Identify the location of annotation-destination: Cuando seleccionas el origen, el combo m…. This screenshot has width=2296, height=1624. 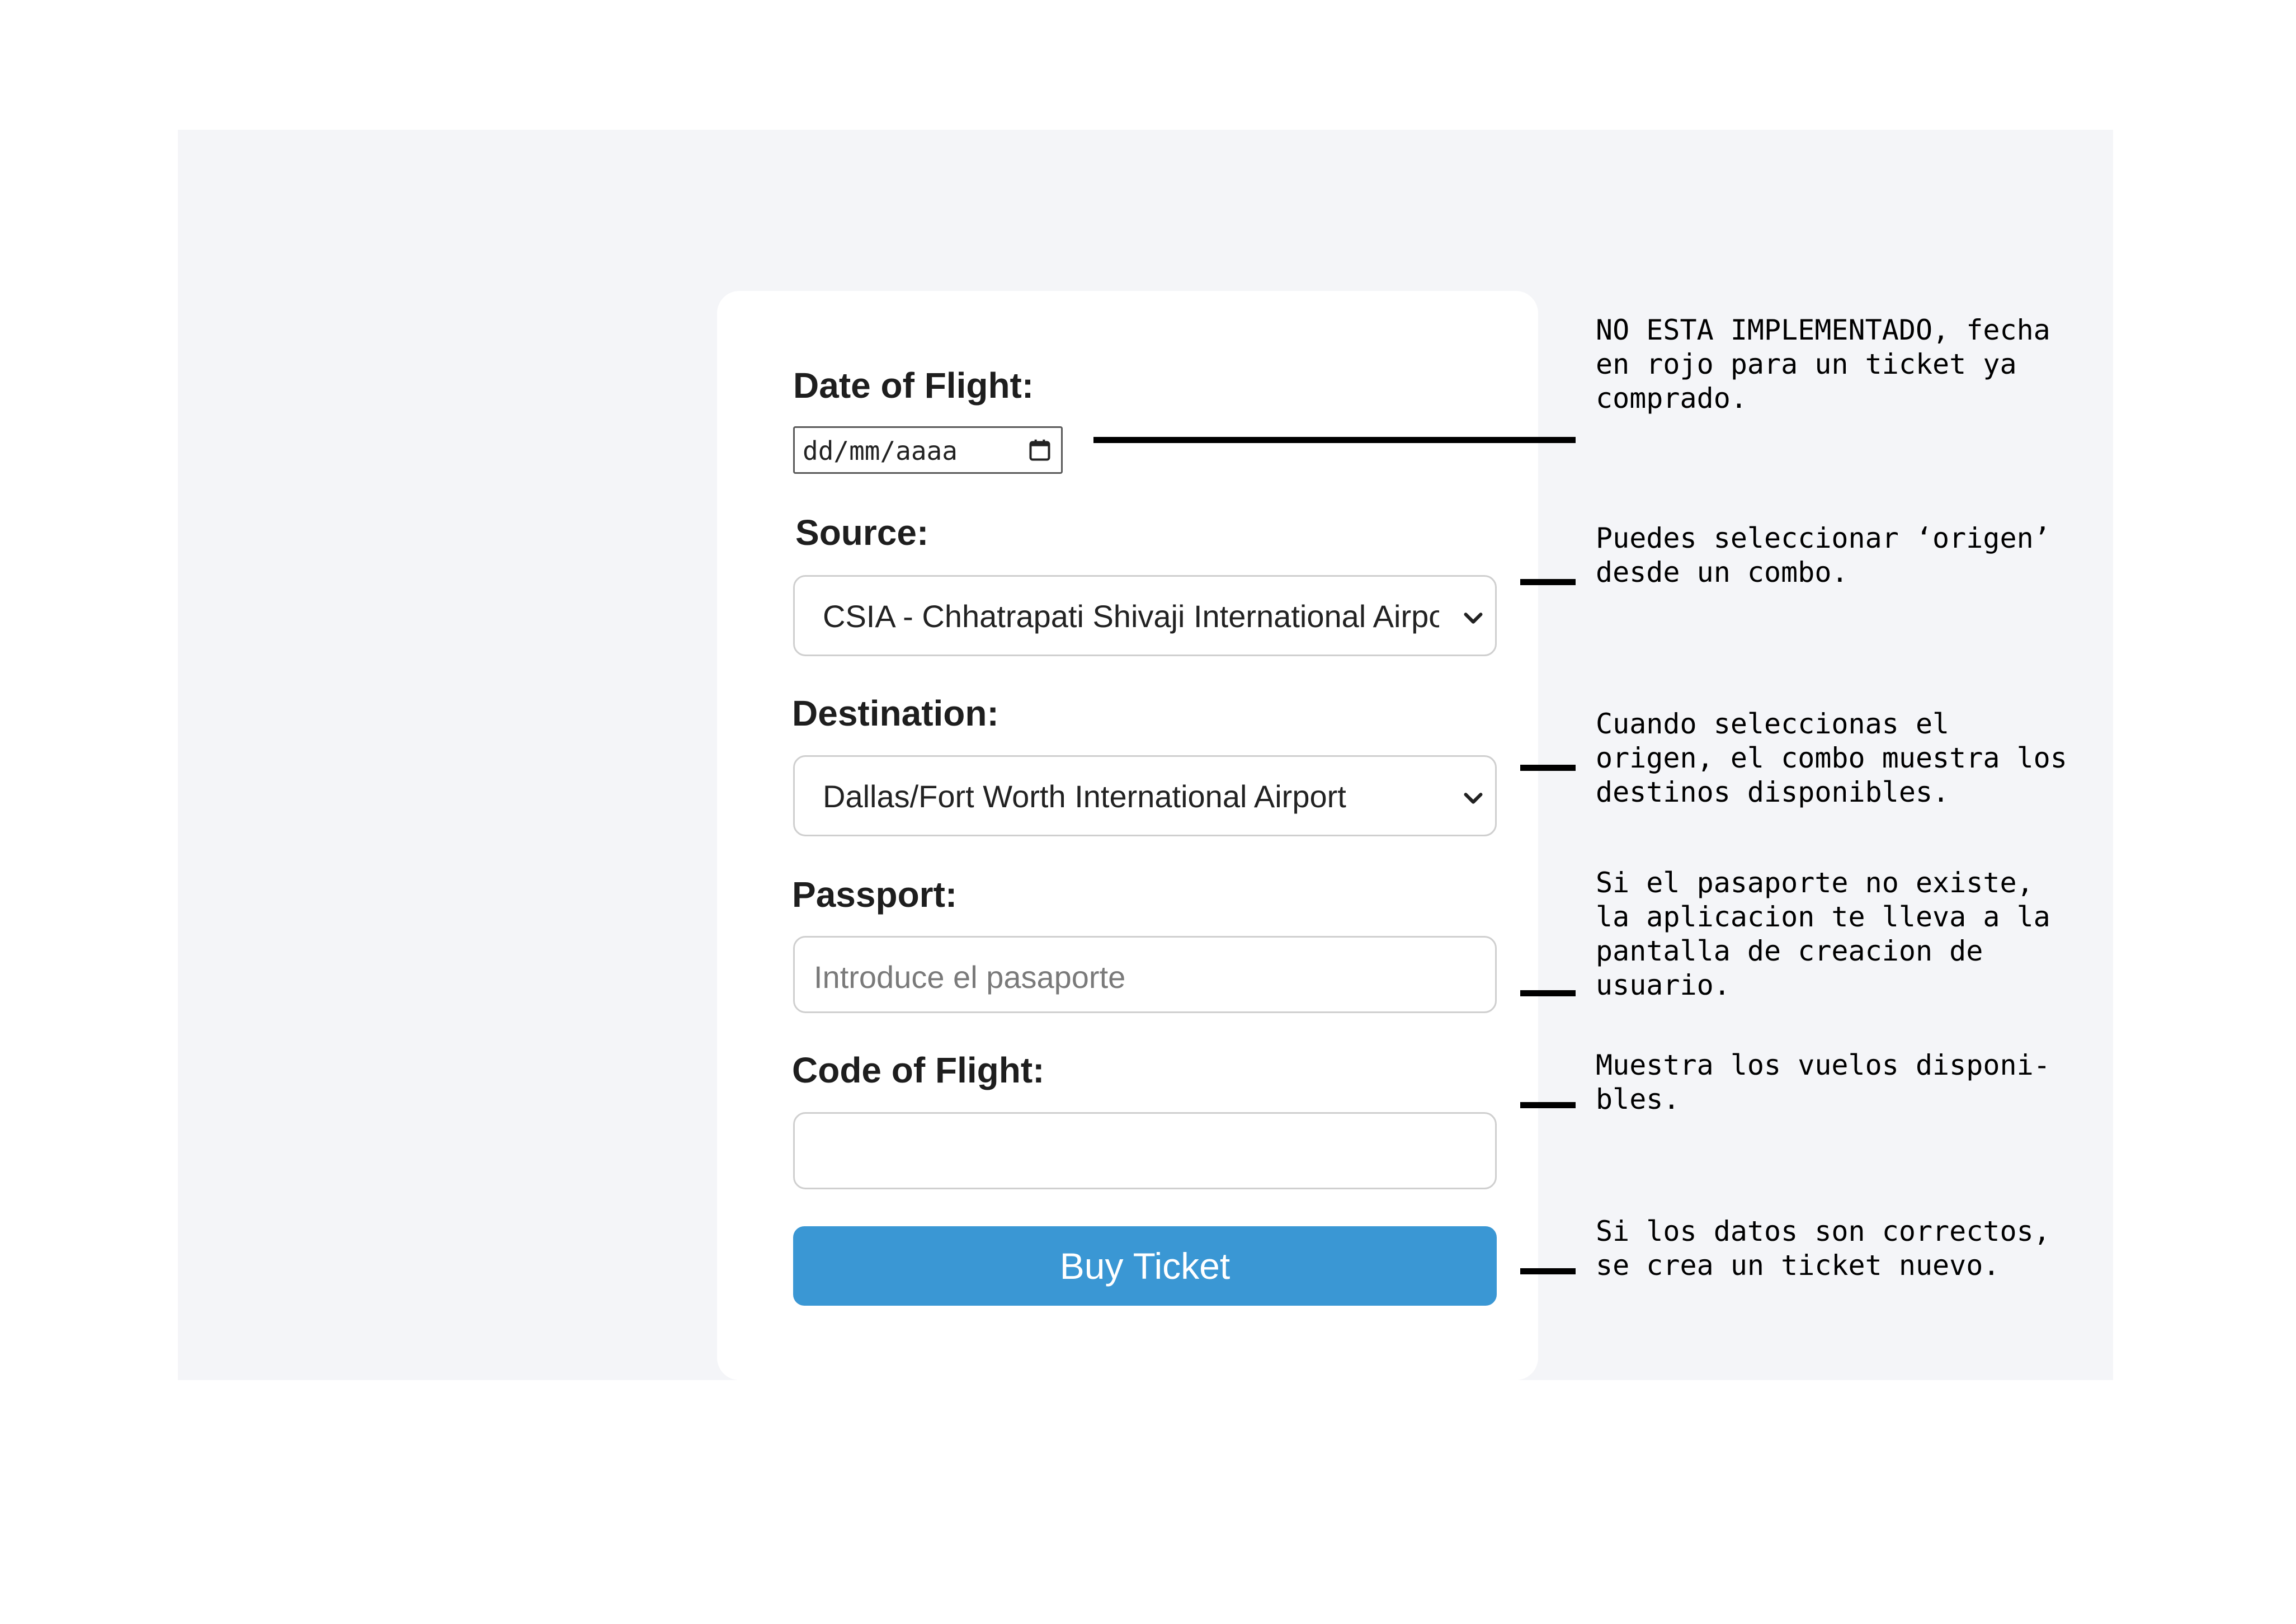
(1831, 758).